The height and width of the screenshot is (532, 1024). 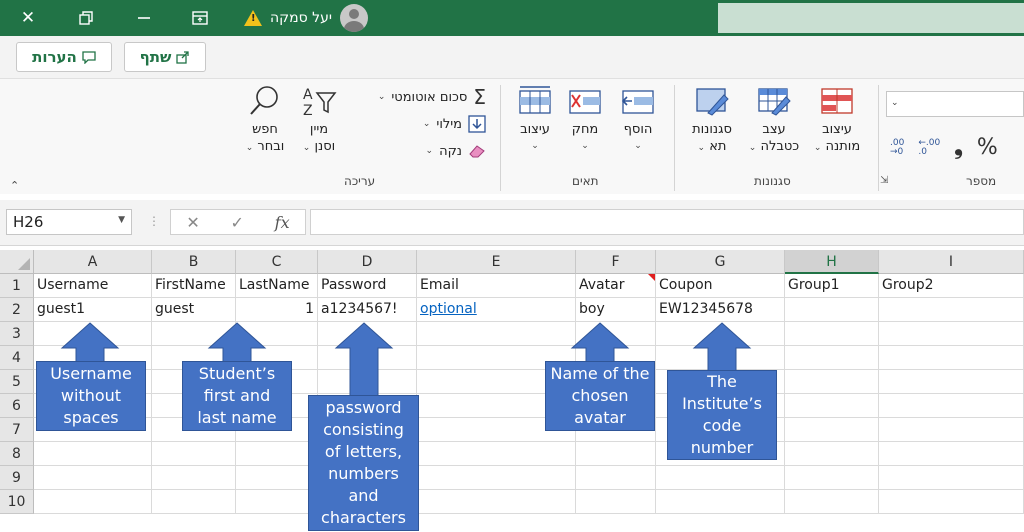 What do you see at coordinates (720, 262) in the screenshot?
I see `column-header-g: G` at bounding box center [720, 262].